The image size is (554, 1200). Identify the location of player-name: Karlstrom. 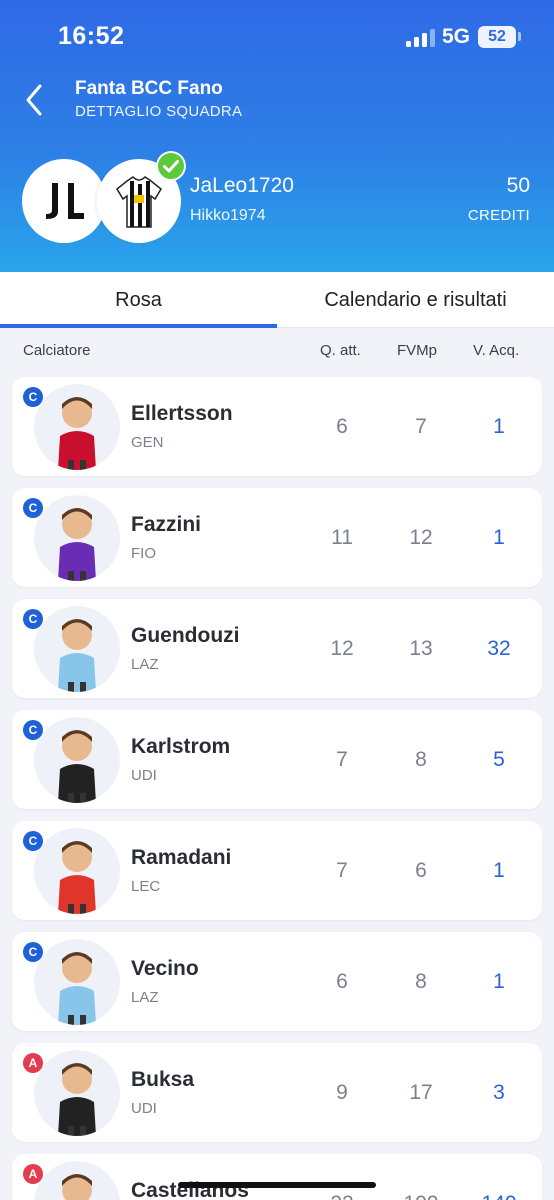
(181, 746).